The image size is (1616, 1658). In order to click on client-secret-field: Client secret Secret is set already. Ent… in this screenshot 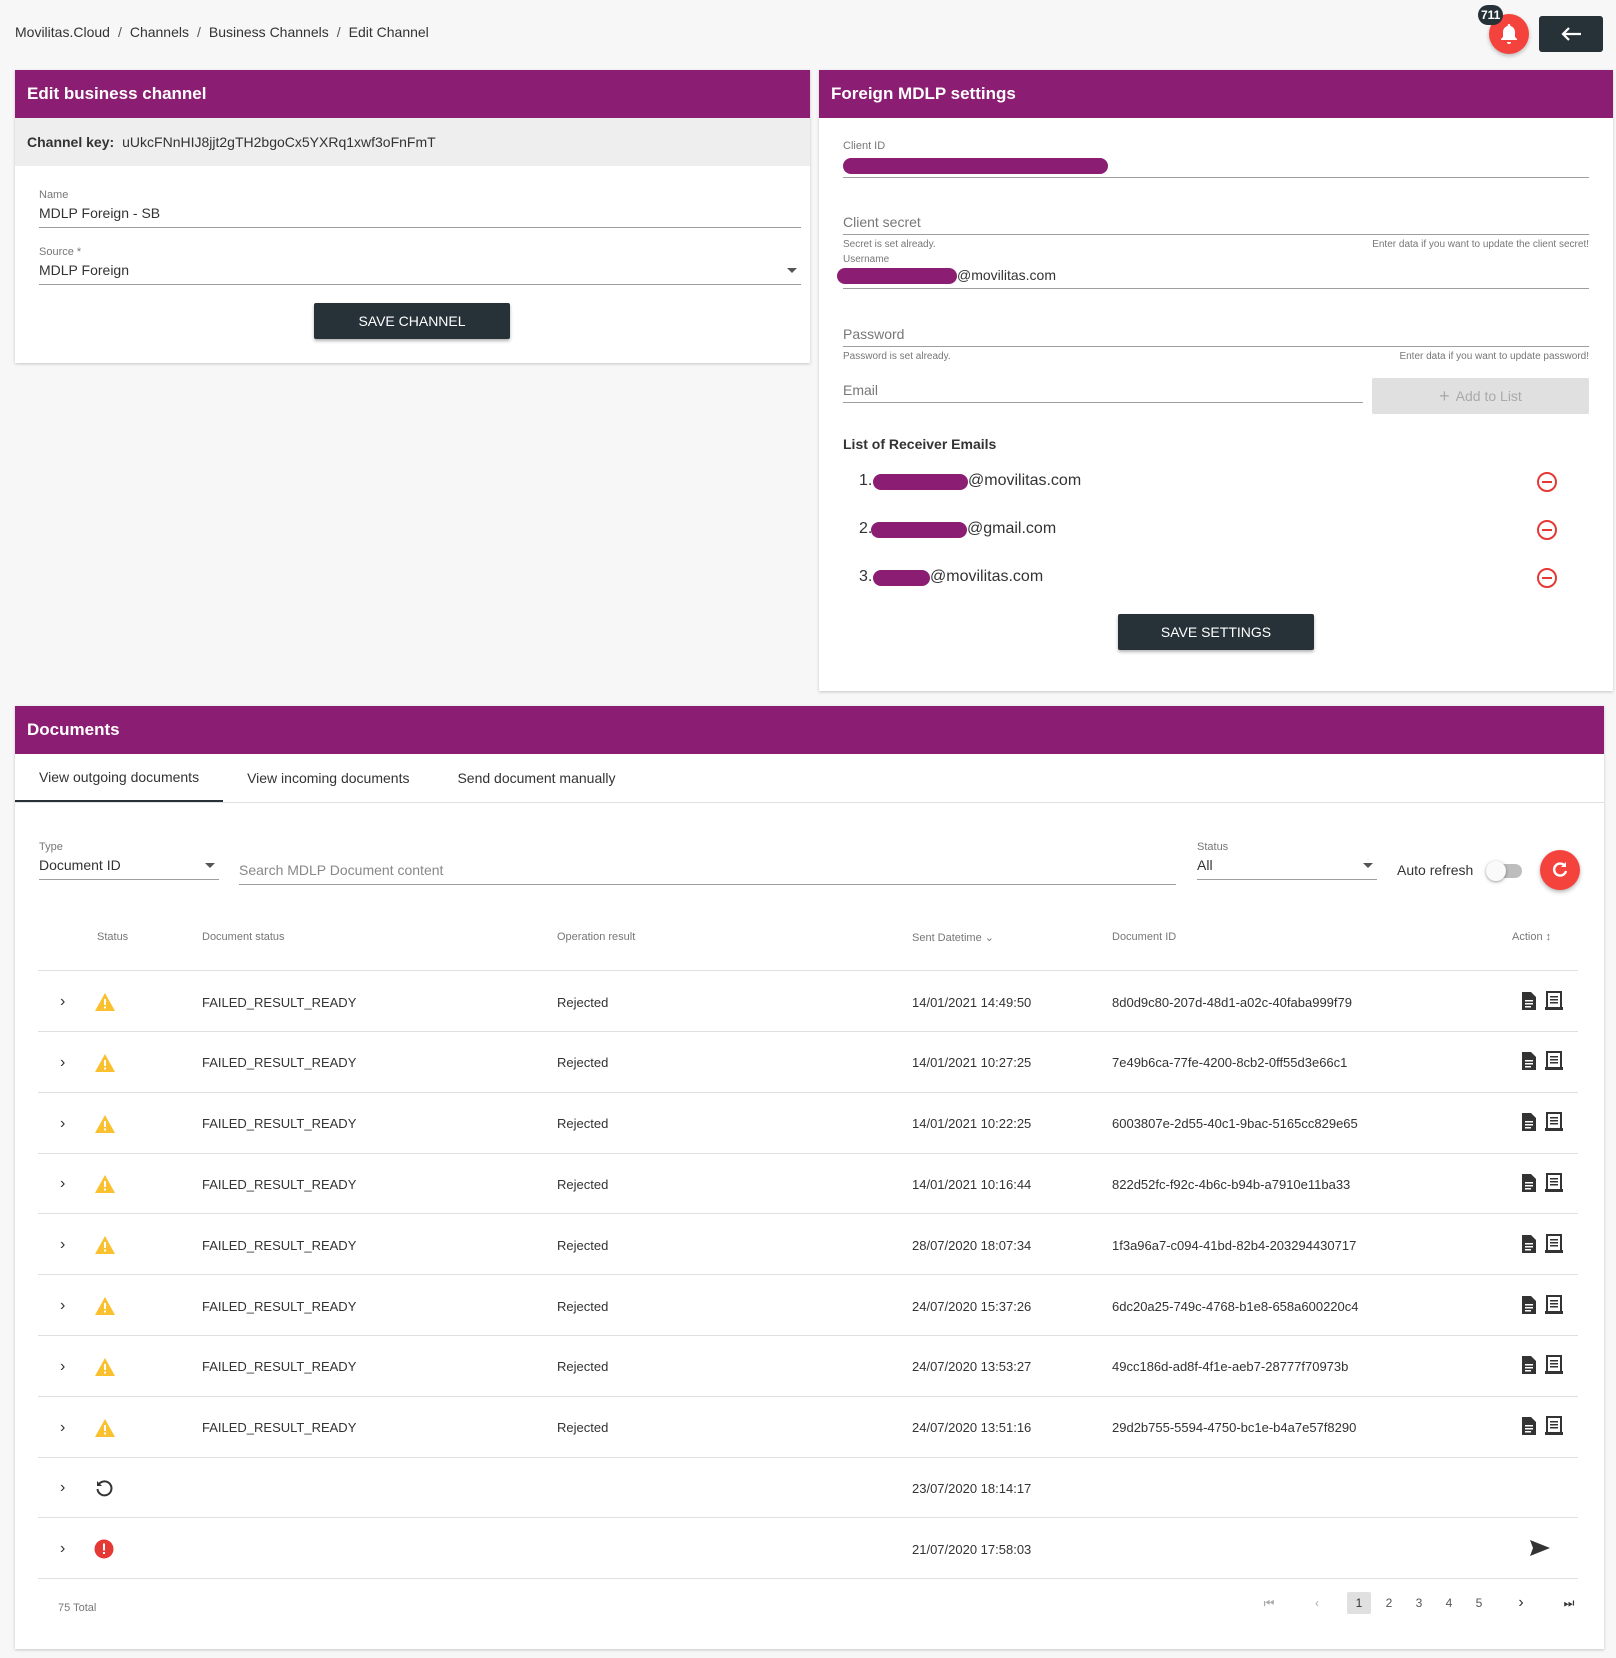, I will do `click(1216, 232)`.